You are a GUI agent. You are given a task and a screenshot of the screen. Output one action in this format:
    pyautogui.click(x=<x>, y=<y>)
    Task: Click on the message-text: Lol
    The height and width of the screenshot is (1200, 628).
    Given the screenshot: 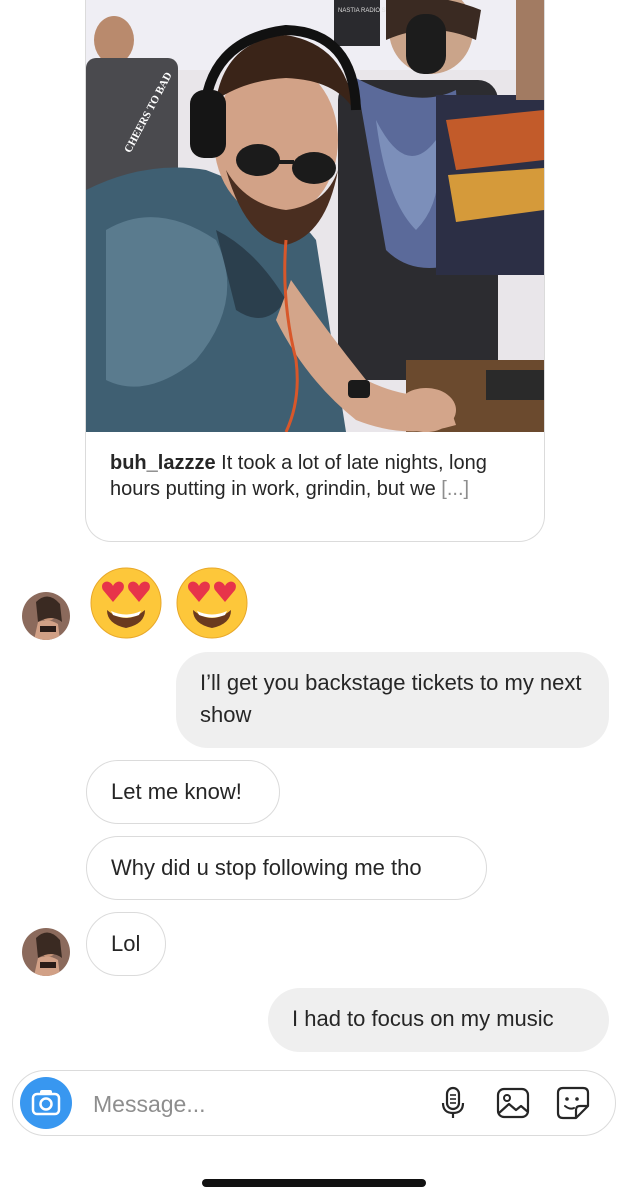 What is the action you would take?
    pyautogui.click(x=126, y=943)
    